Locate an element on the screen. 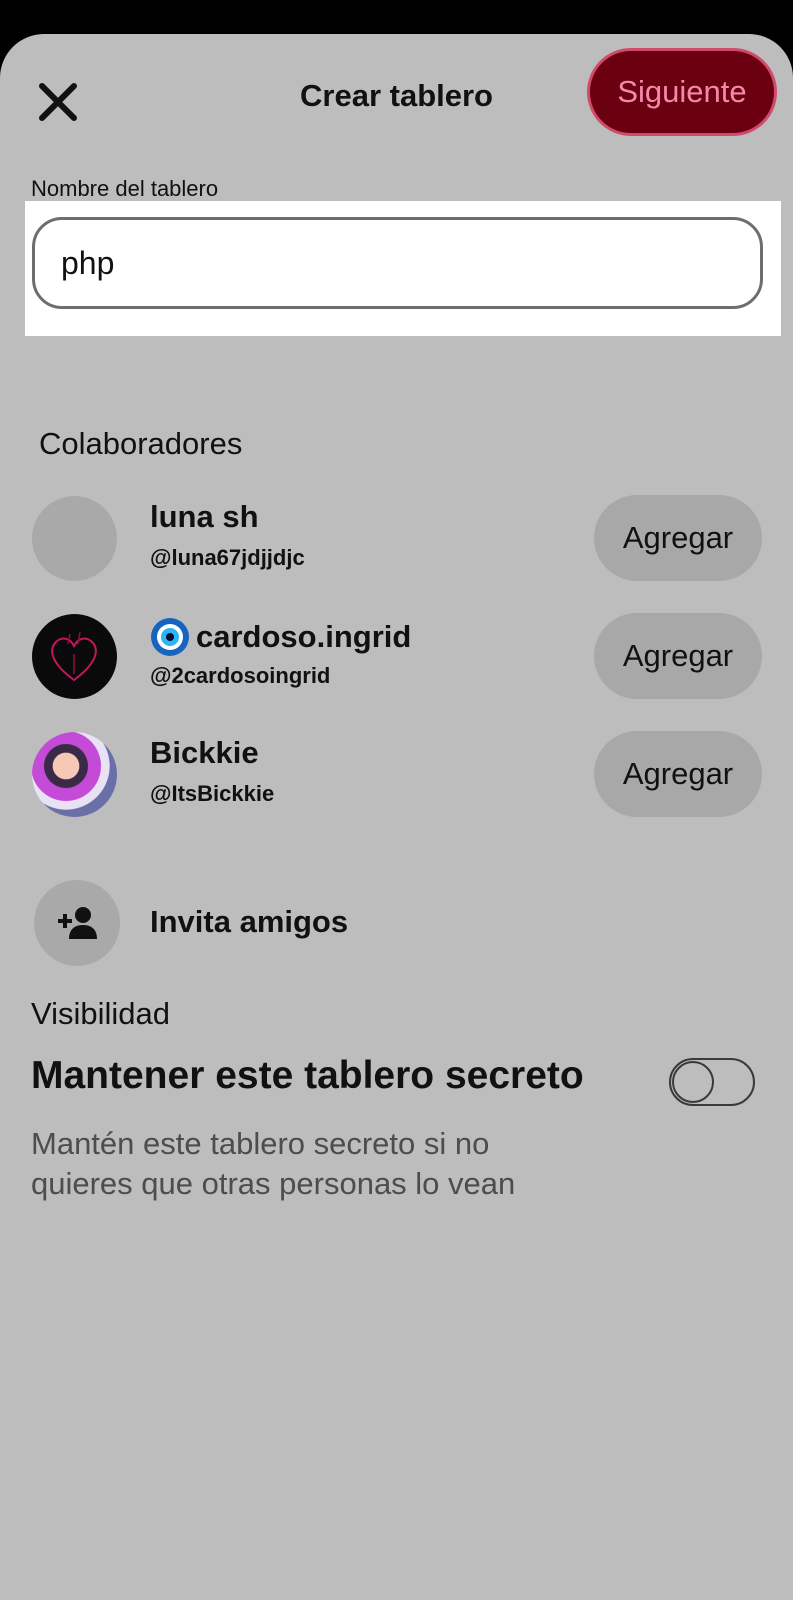  next-button: Siguiente is located at coordinates (682, 92).